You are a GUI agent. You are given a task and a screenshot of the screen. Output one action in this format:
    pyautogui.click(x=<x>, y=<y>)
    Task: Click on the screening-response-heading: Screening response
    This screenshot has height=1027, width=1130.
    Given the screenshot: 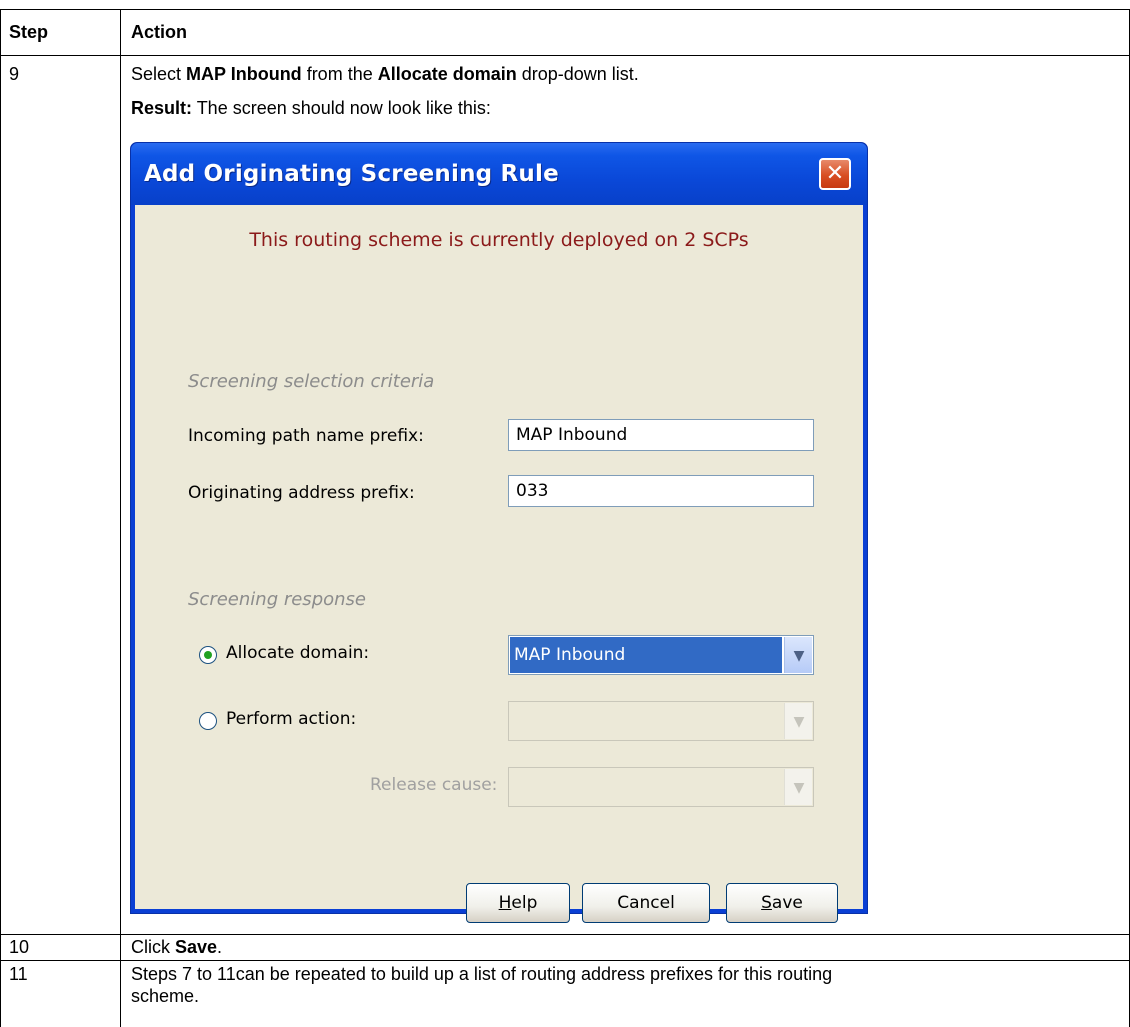 What is the action you would take?
    pyautogui.click(x=277, y=599)
    